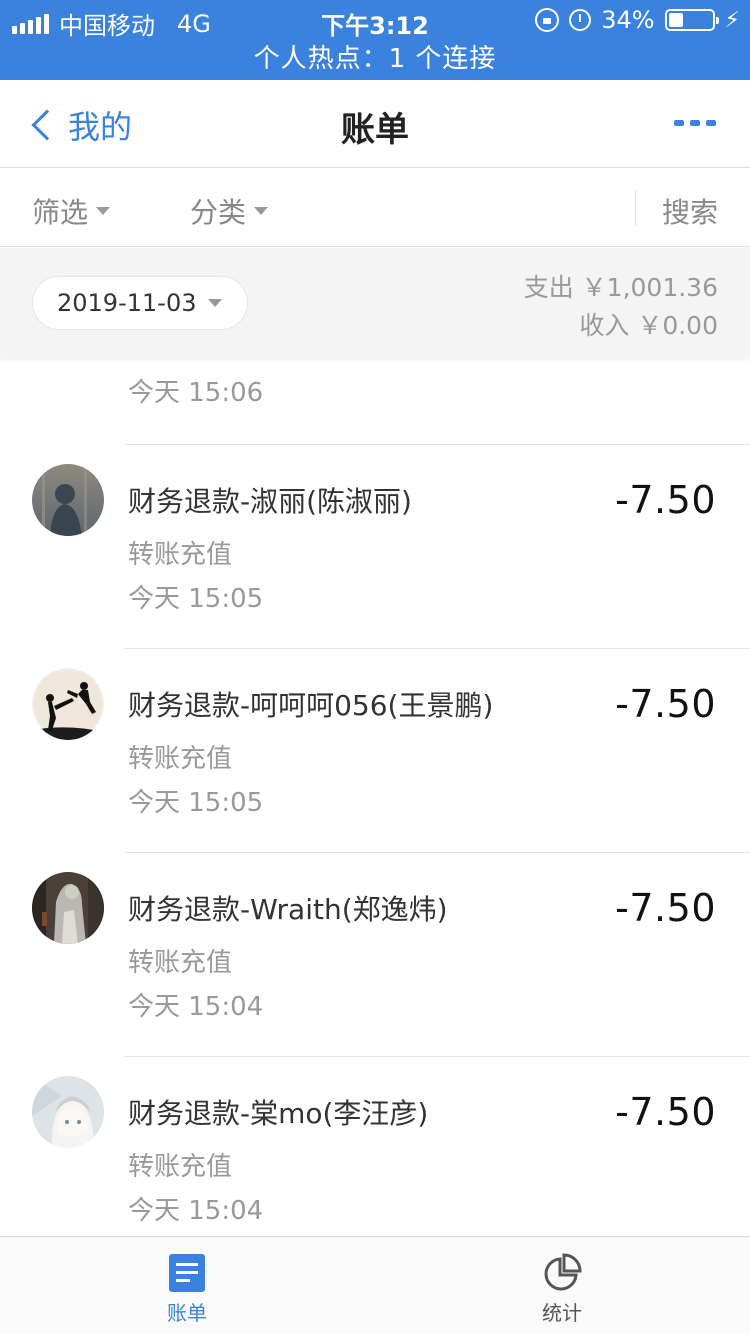 This screenshot has height=1334, width=750. I want to click on filter-bar: 筛选 分类 搜索, so click(375, 208).